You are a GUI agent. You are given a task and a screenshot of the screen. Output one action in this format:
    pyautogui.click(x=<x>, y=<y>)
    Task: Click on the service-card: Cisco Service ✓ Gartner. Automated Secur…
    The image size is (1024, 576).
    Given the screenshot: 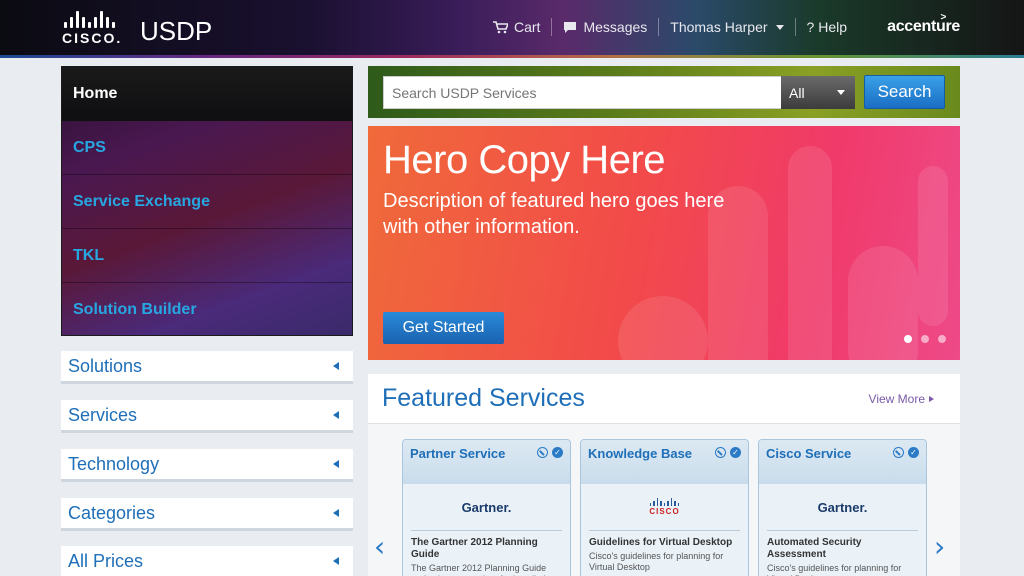 What is the action you would take?
    pyautogui.click(x=842, y=507)
    